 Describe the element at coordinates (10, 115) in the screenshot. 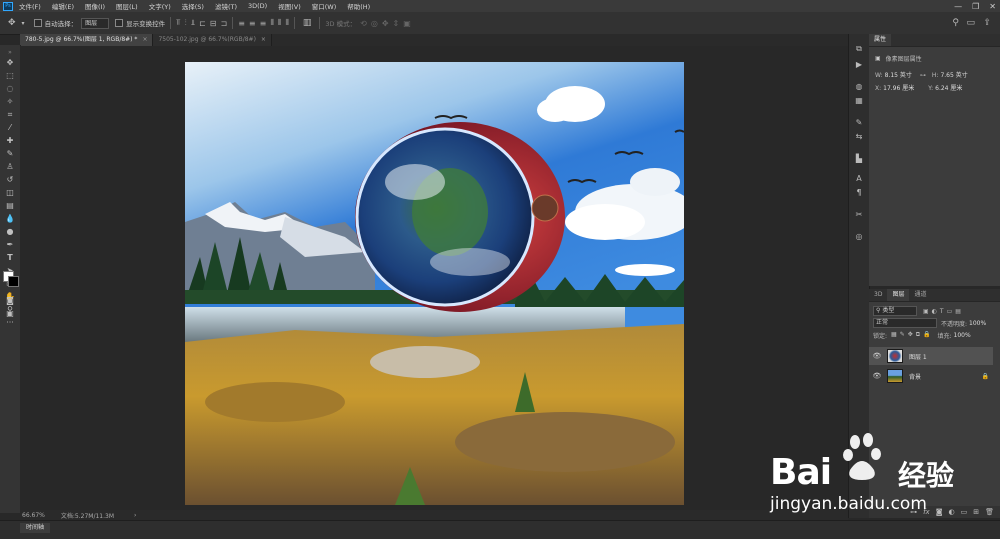

I see `crop-tool-icon: ⌗` at that location.